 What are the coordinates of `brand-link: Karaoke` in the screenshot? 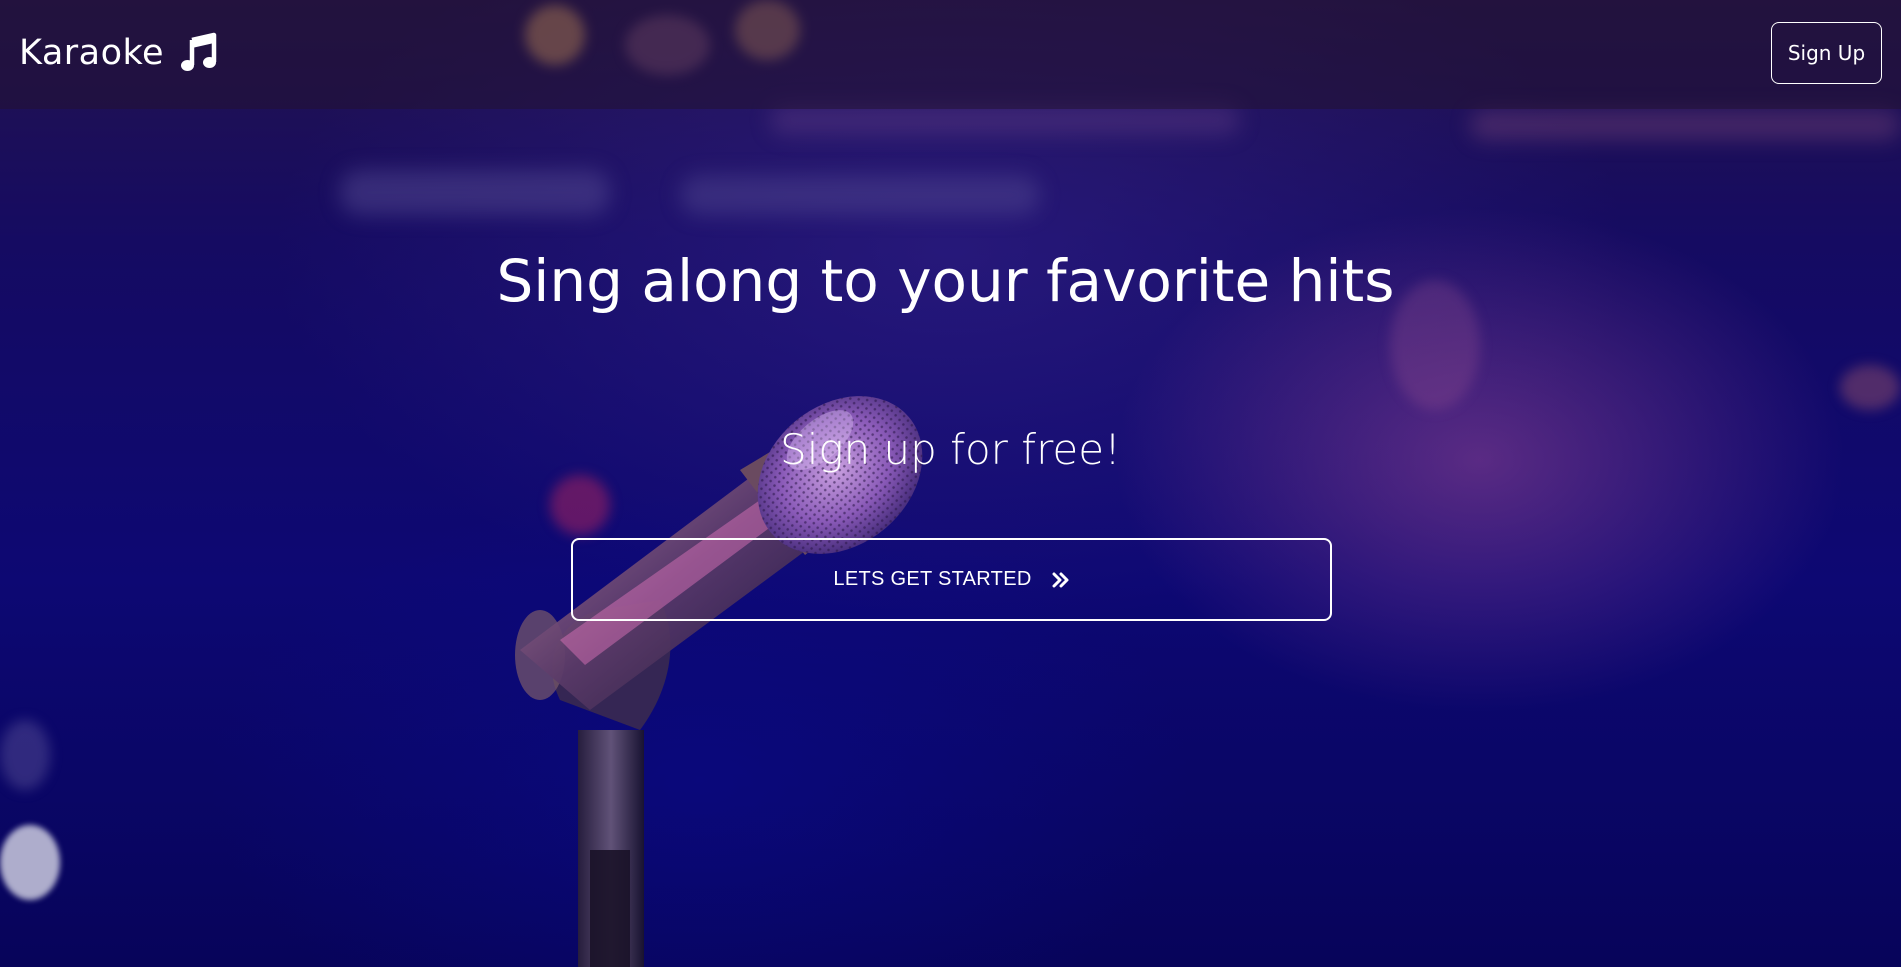 It's located at (119, 53).